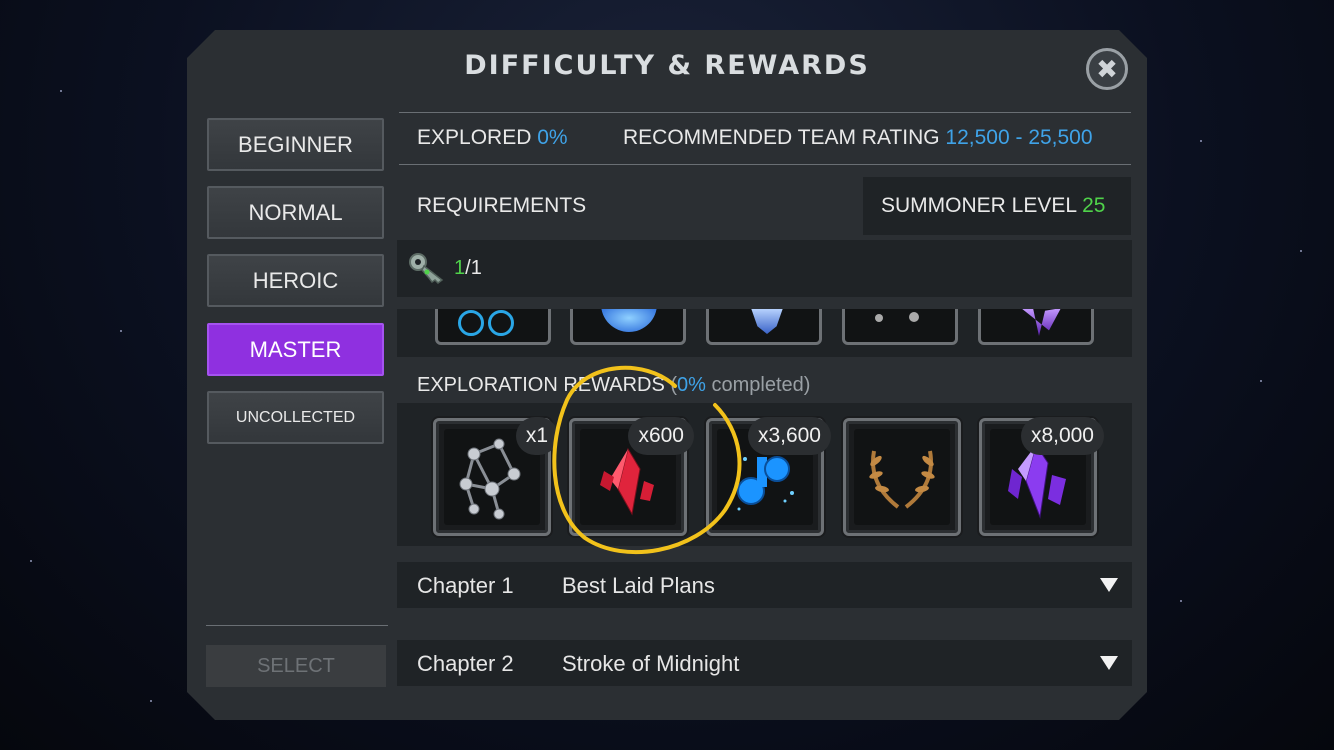  I want to click on chapter-label: Chapter 1, so click(465, 585).